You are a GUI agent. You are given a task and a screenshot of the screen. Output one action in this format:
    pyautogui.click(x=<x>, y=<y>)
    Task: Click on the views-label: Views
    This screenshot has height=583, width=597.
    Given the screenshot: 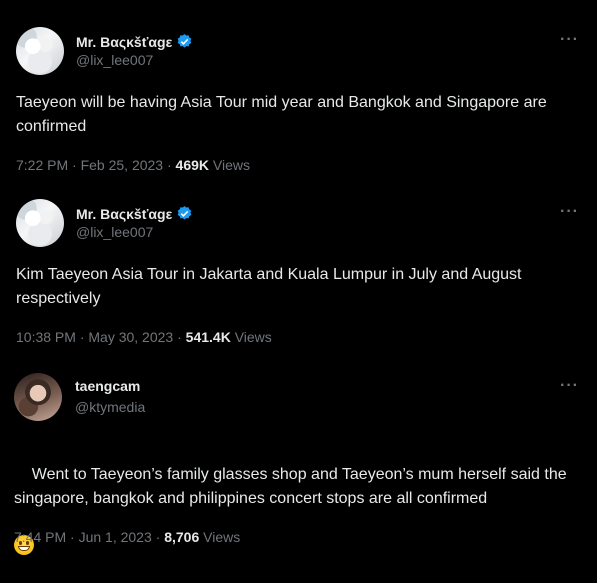 What is the action you would take?
    pyautogui.click(x=222, y=537)
    